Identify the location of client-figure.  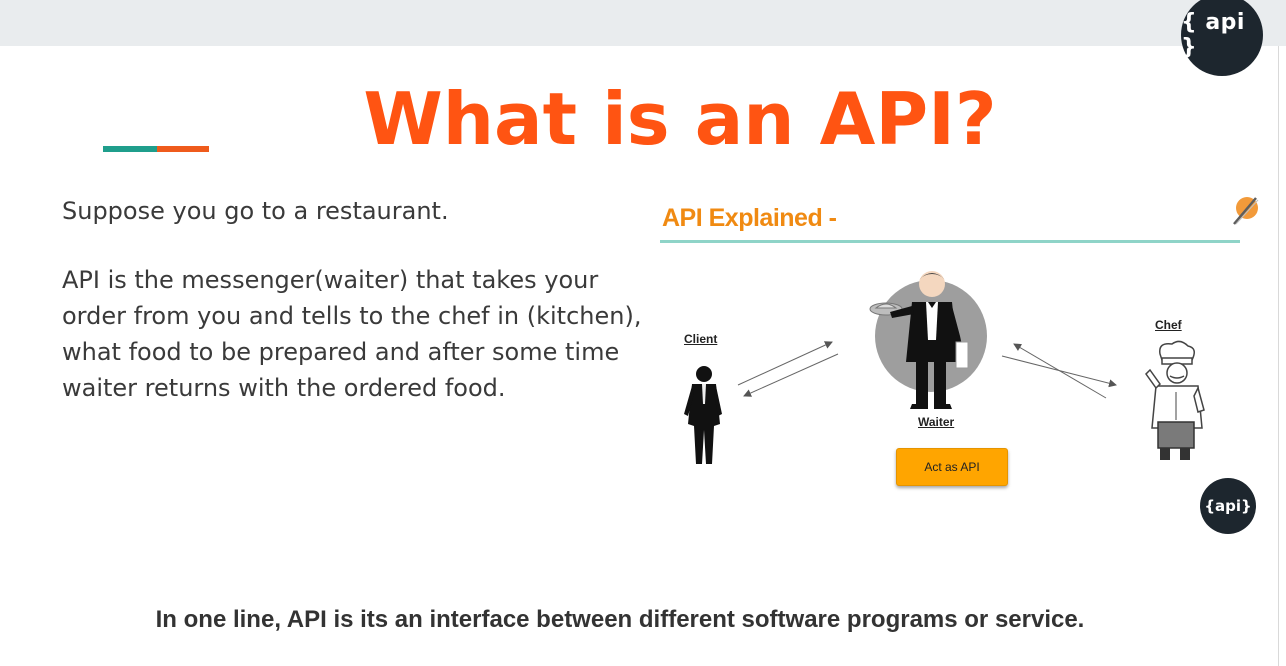
(703, 415).